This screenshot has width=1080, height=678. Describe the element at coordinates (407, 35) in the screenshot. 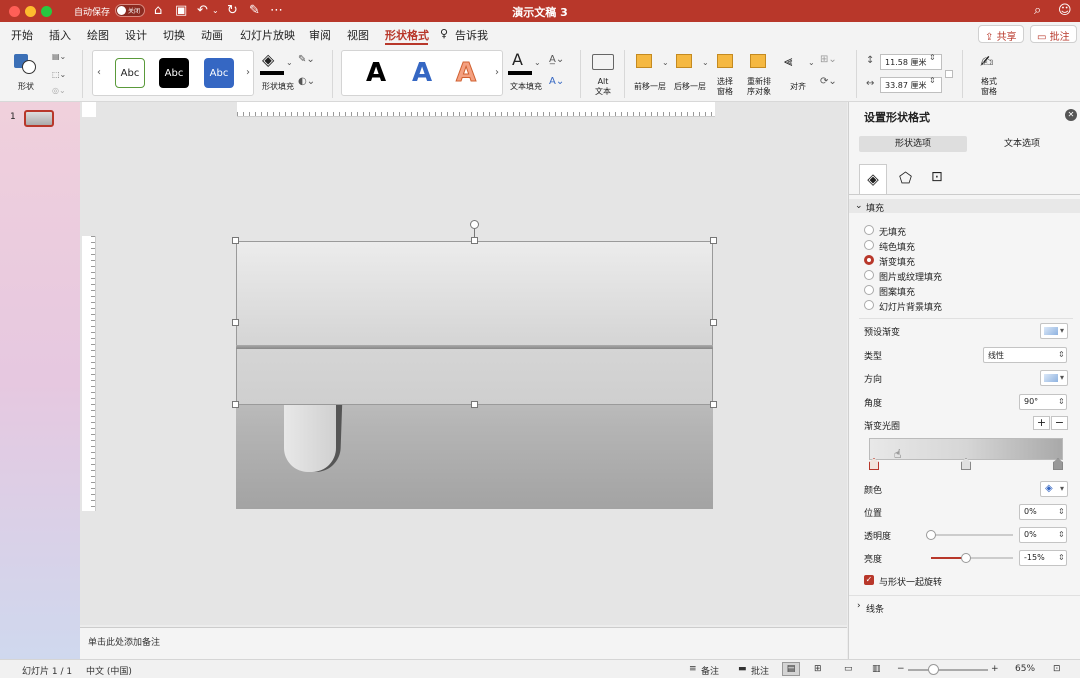

I see `tab-shape-format: 形状格式` at that location.